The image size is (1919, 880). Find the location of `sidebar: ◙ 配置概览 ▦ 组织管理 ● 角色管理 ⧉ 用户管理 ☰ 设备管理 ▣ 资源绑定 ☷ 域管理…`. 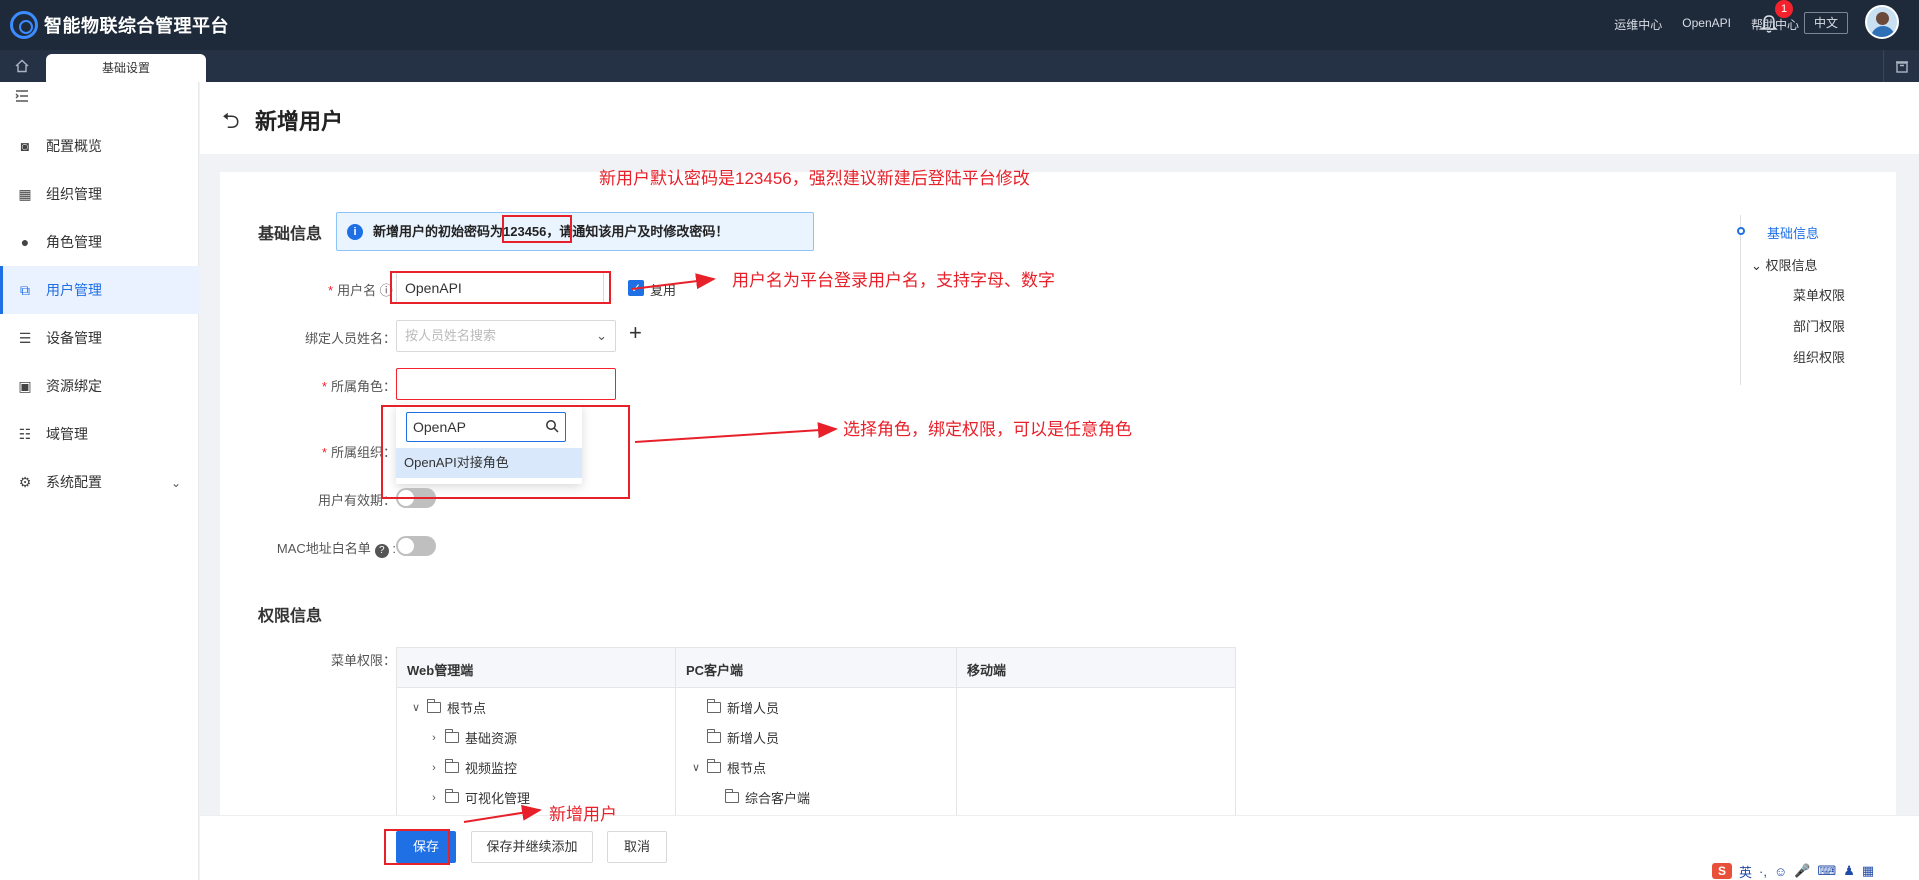

sidebar: ◙ 配置概览 ▦ 组织管理 ● 角色管理 ⧉ 用户管理 ☰ 设备管理 ▣ 资源绑定 ☷ 域管理… is located at coordinates (99, 481).